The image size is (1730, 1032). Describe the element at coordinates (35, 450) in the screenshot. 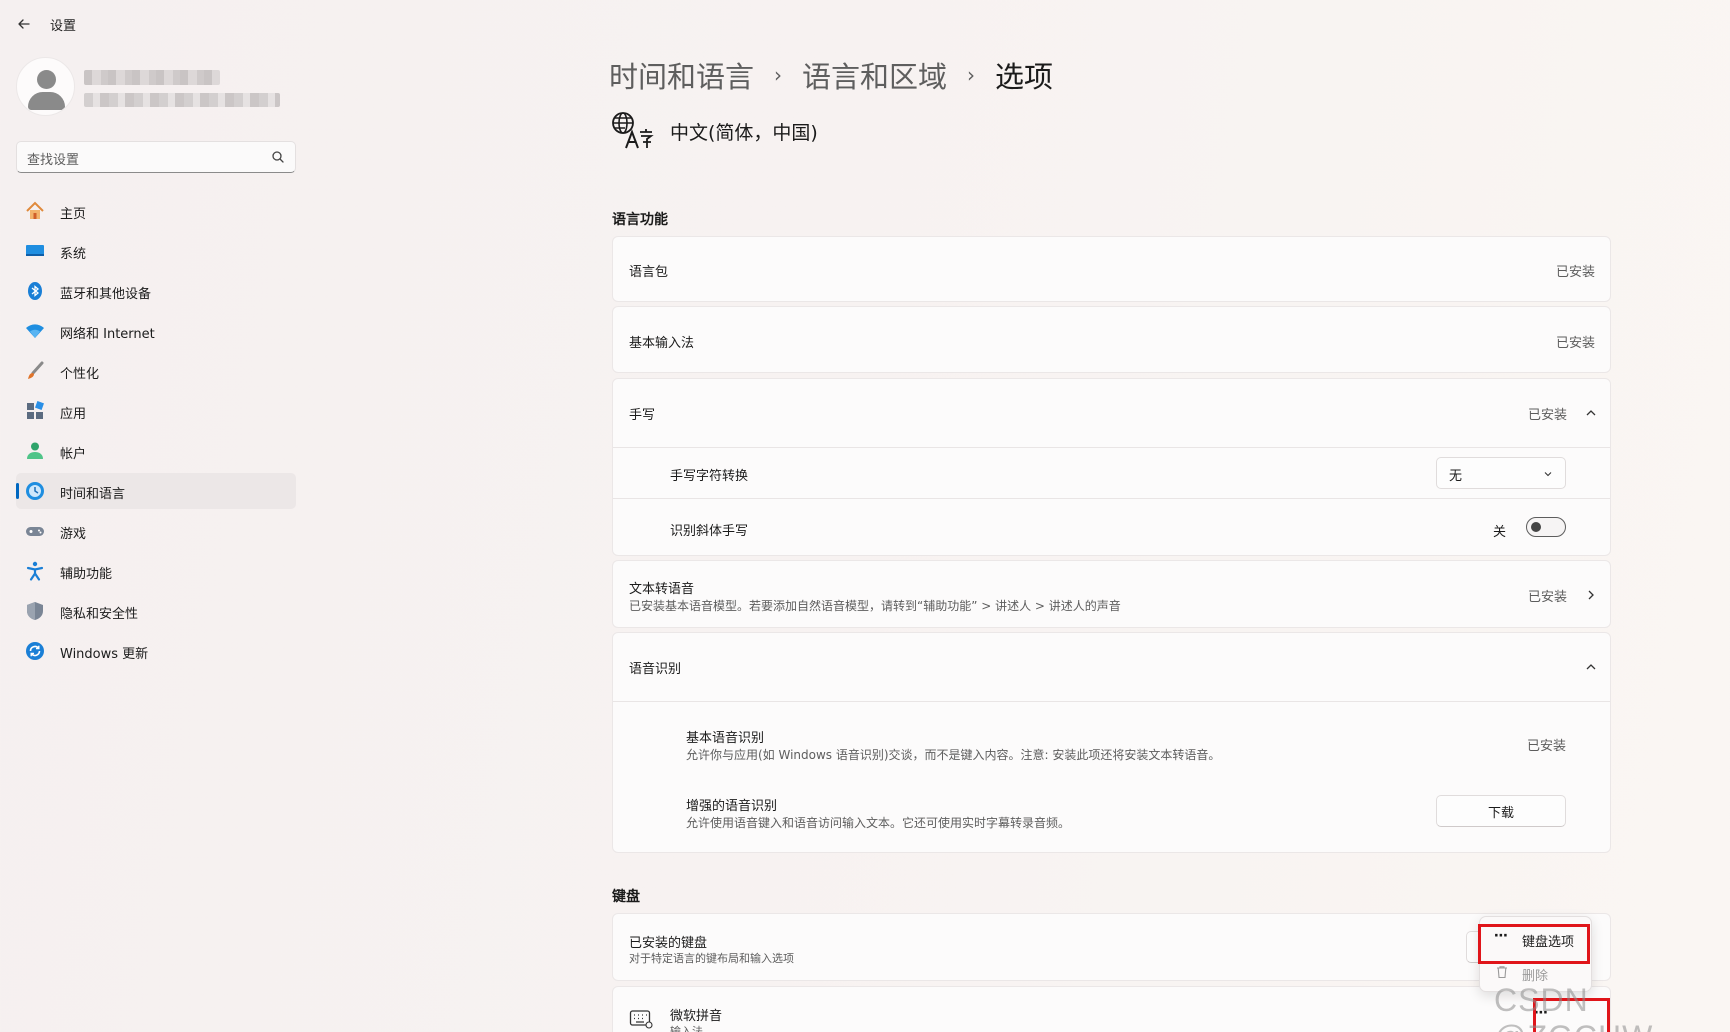

I see `person-icon` at that location.